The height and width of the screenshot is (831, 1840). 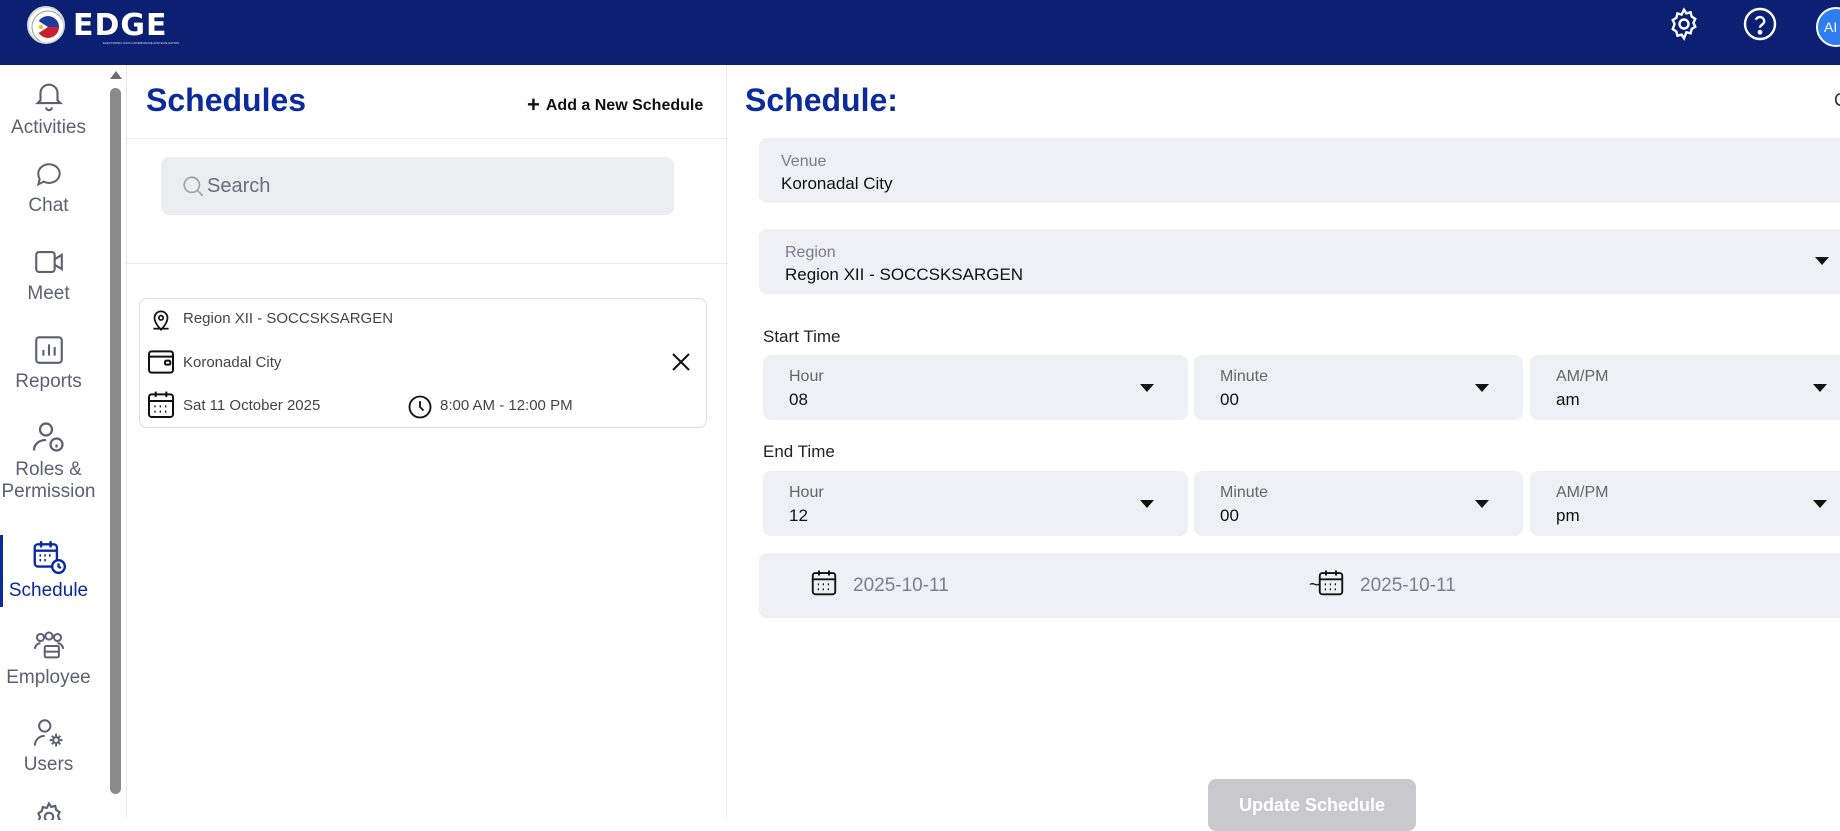 What do you see at coordinates (193, 186) in the screenshot?
I see `search-icon` at bounding box center [193, 186].